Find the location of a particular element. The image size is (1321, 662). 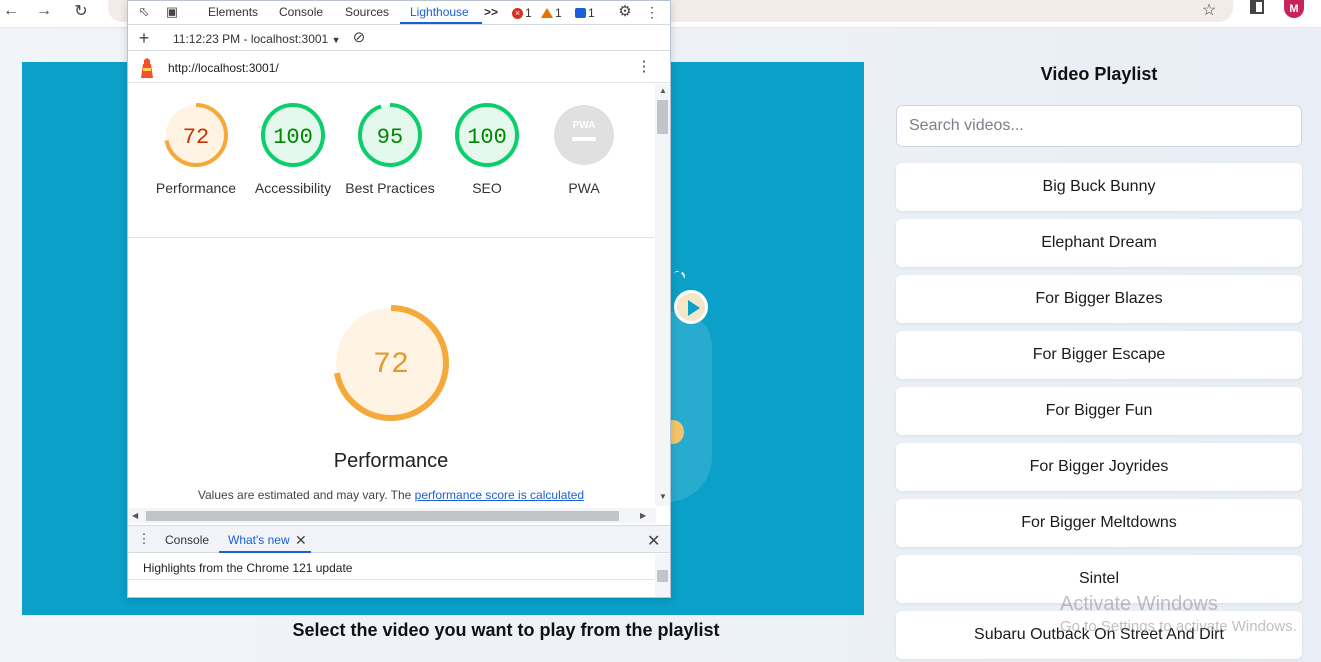

playlist-item: For Bigger Blazes is located at coordinates (1099, 299).